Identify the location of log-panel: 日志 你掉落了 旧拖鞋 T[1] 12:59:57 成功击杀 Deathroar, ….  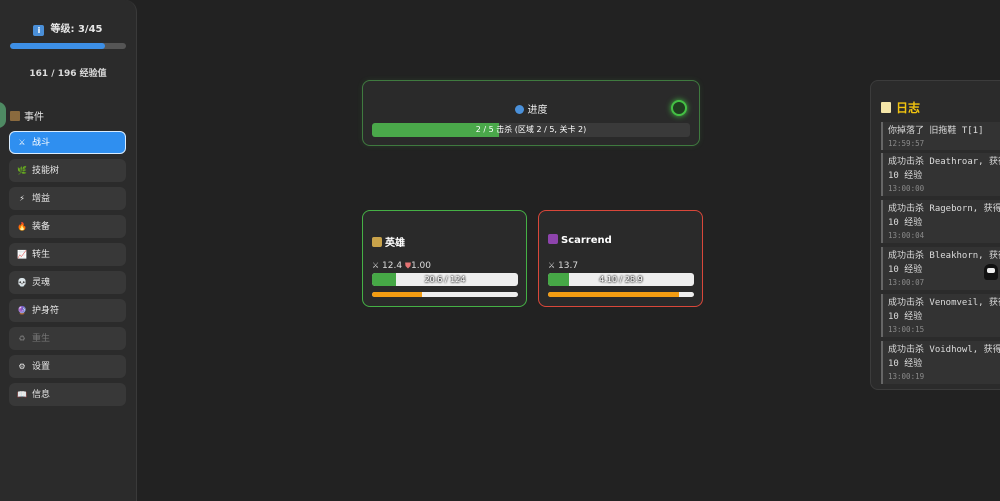
(935, 235).